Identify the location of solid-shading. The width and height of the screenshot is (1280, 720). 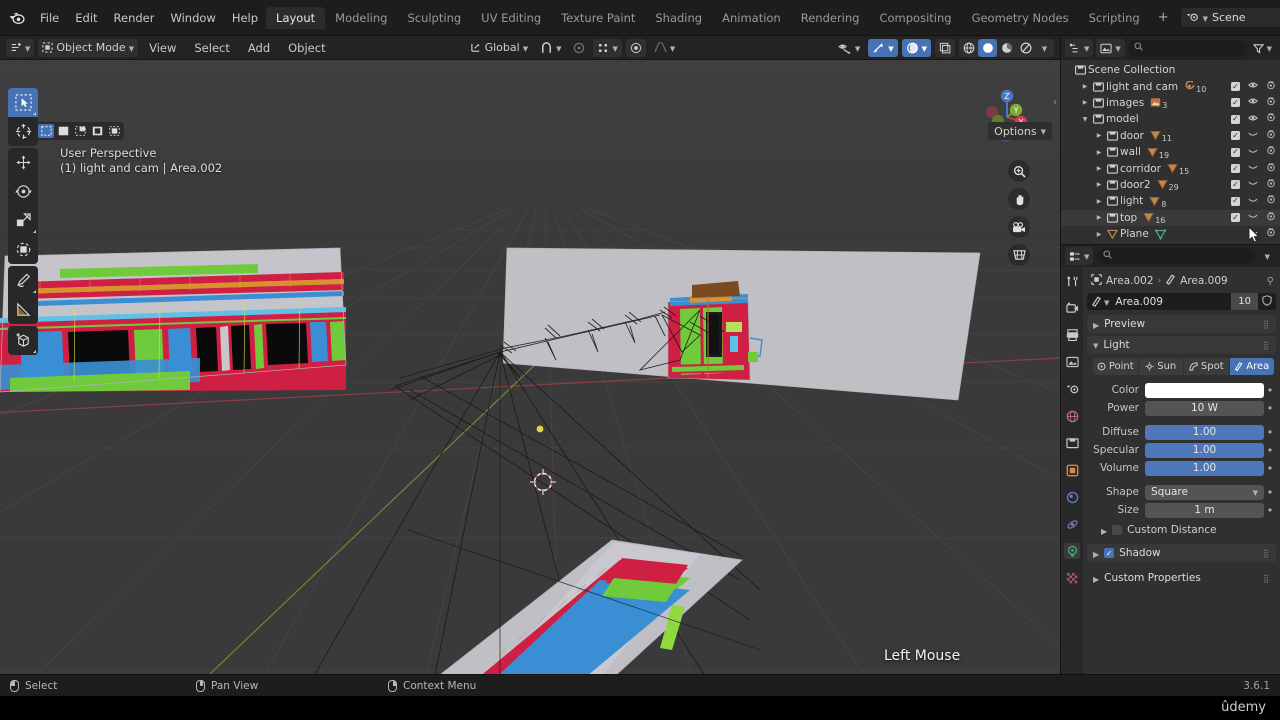
(987, 47).